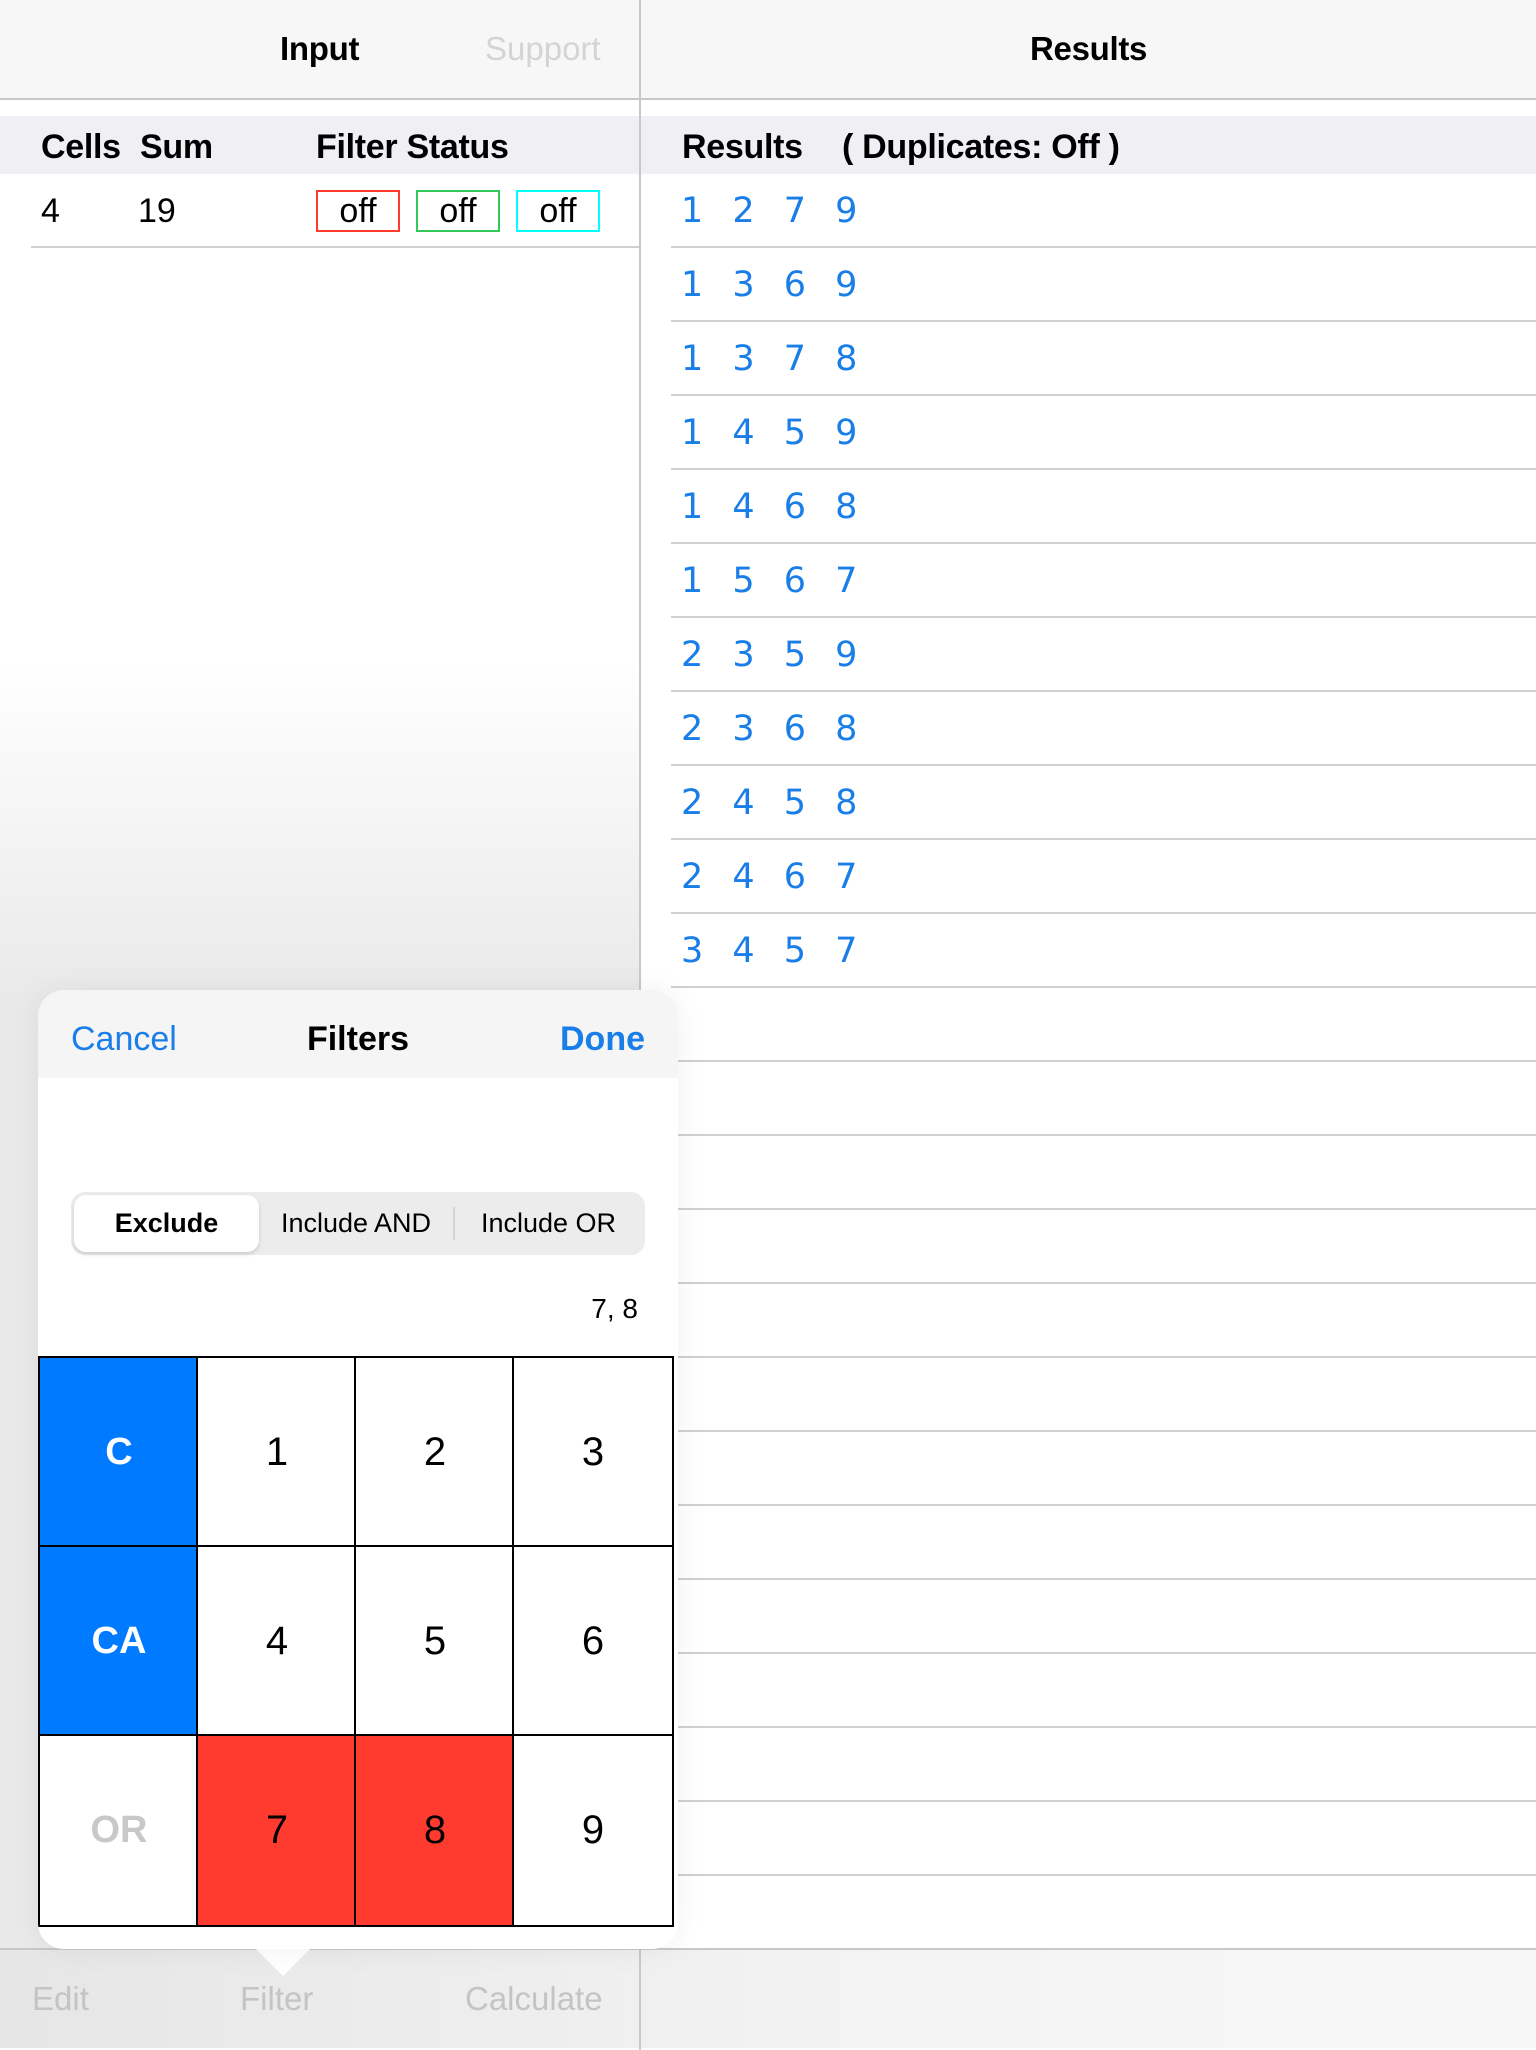 This screenshot has width=1536, height=2050. What do you see at coordinates (543, 49) in the screenshot?
I see `support-link: Support` at bounding box center [543, 49].